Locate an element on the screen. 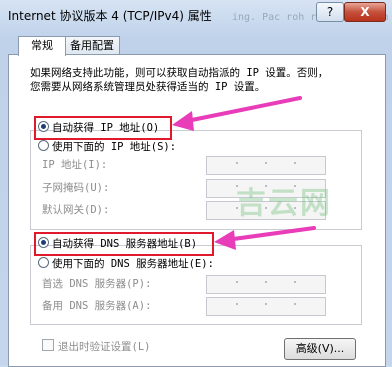  arrow-to-auto-ip is located at coordinates (237, 113).